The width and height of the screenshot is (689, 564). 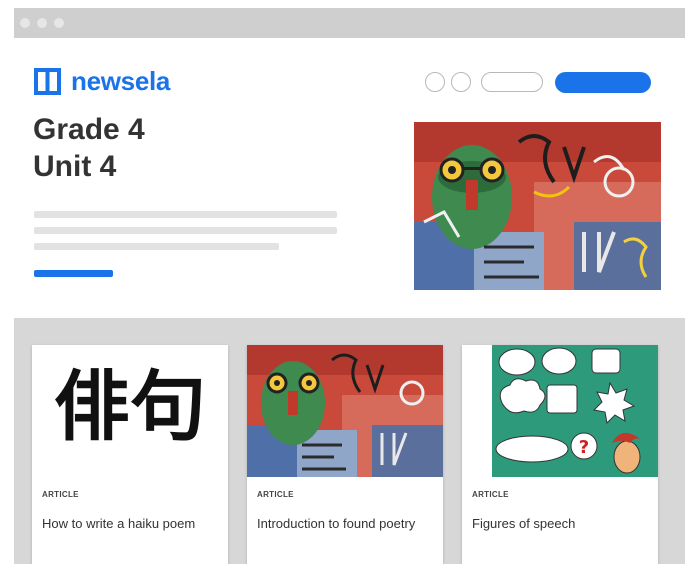 I want to click on accent-underline, so click(x=73, y=273).